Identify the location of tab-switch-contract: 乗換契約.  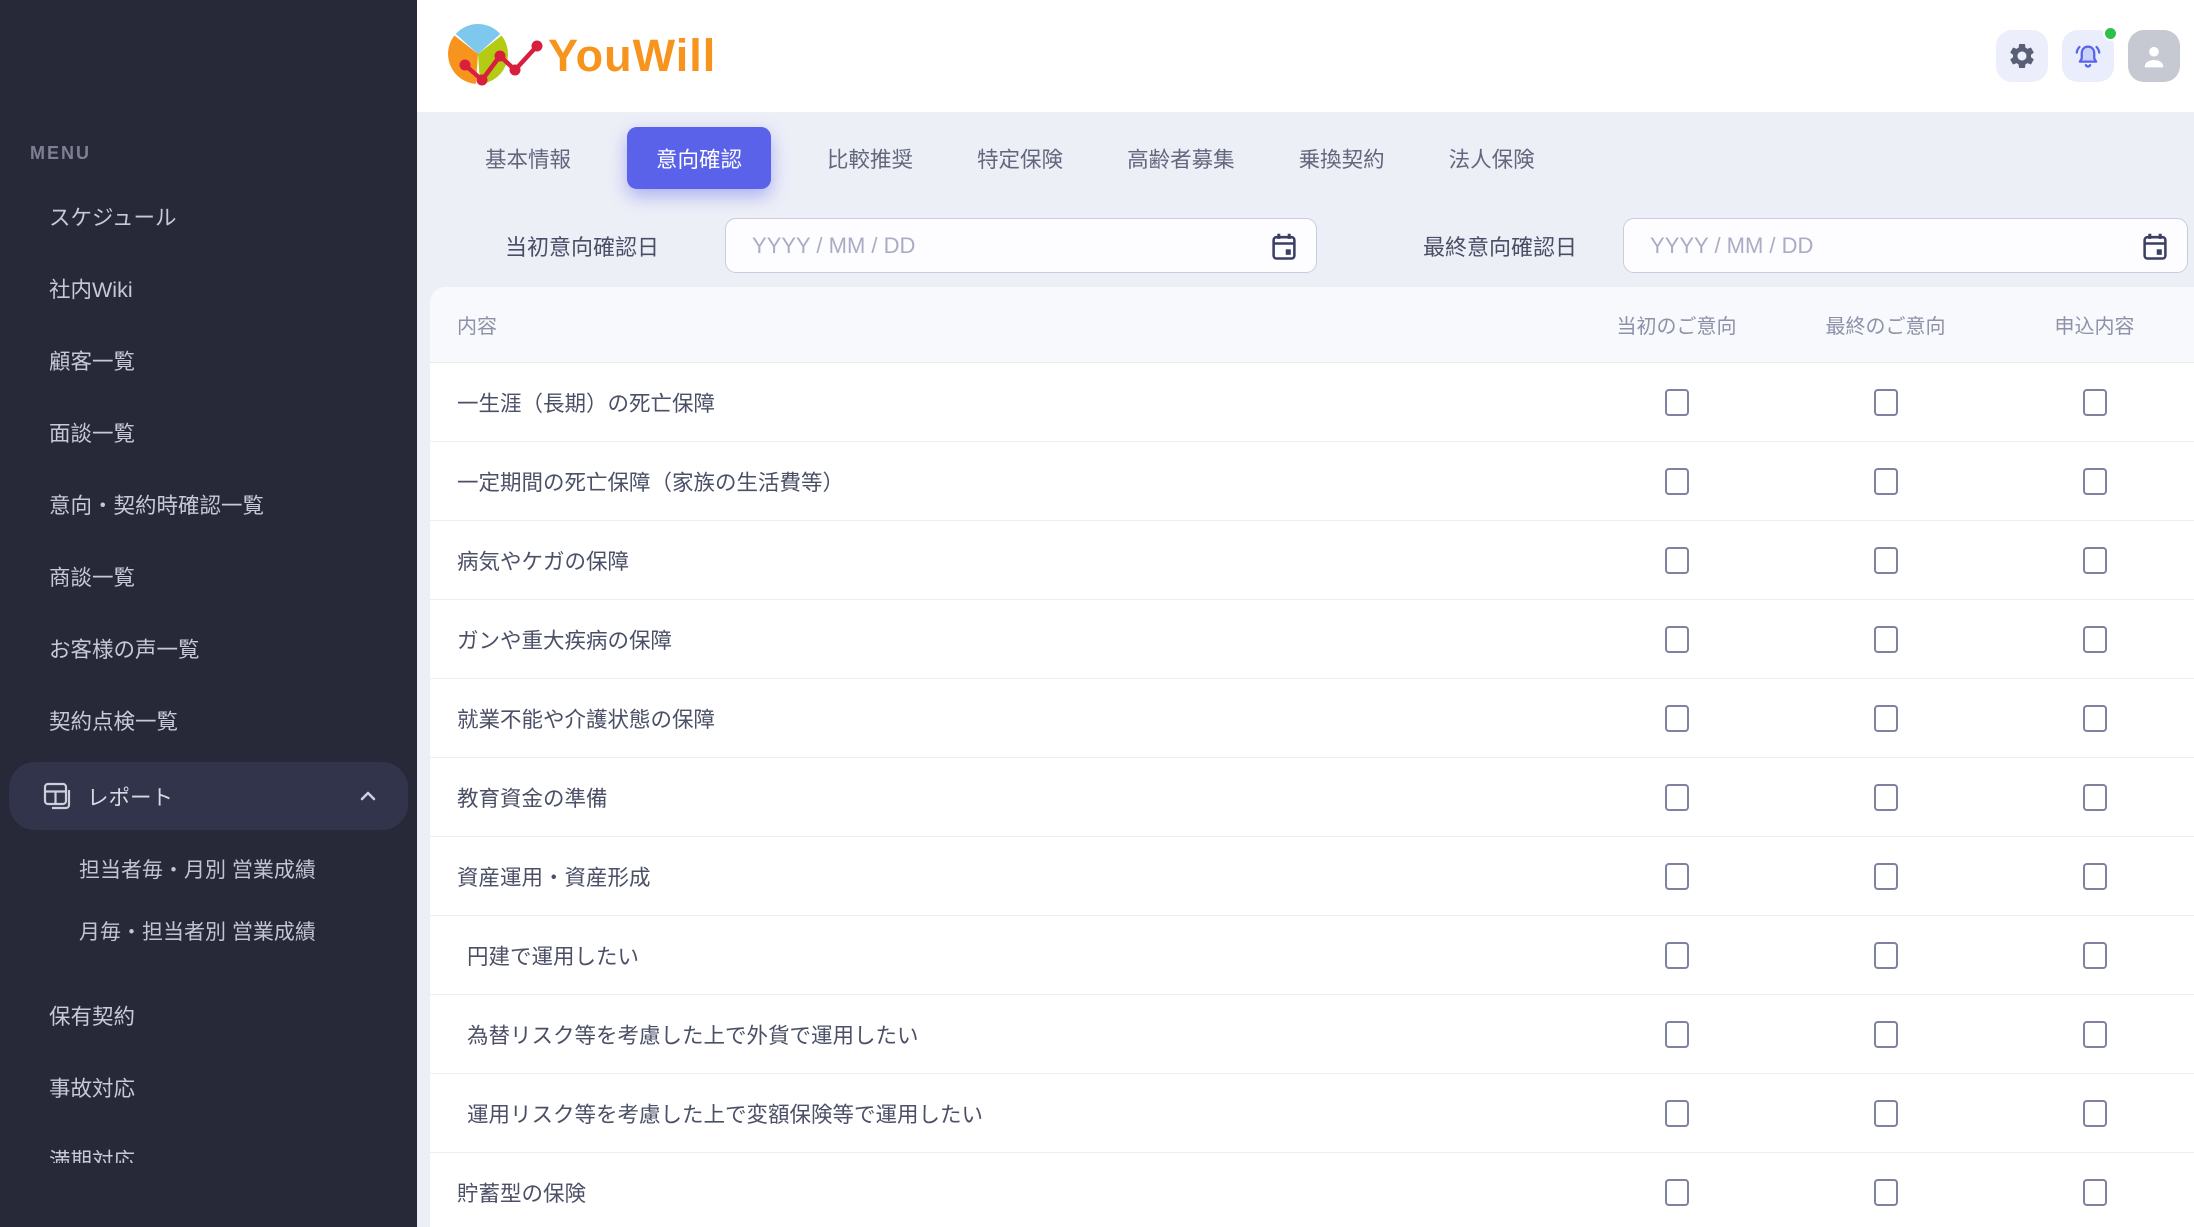
(1342, 158).